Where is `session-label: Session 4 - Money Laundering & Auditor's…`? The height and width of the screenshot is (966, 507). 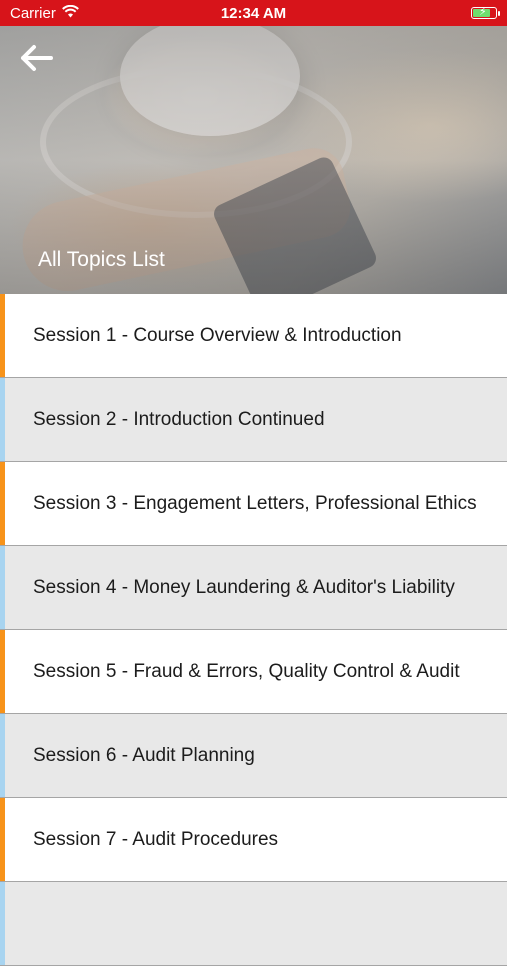 session-label: Session 4 - Money Laundering & Auditor's… is located at coordinates (244, 587).